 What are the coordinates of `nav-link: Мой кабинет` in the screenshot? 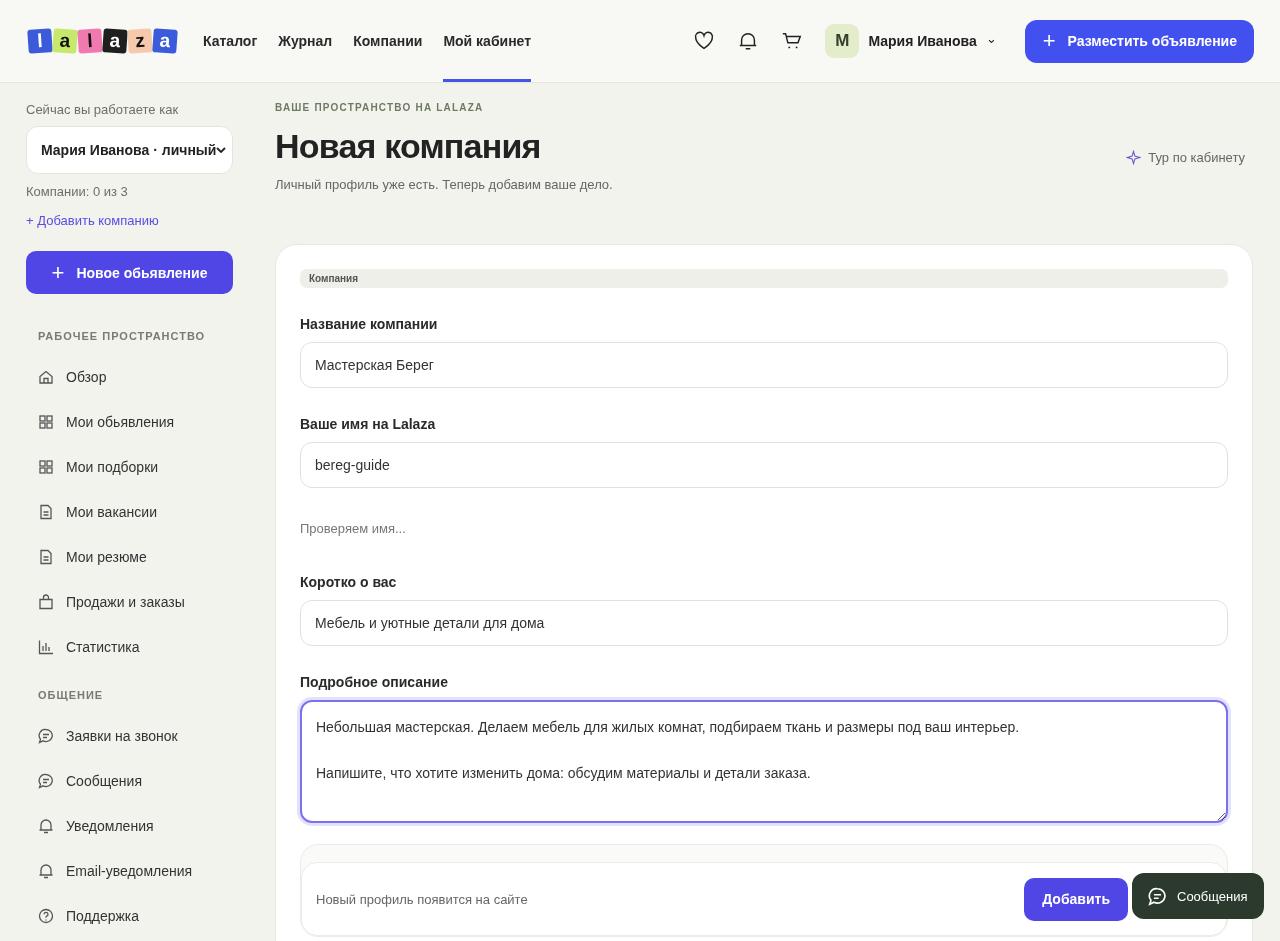 It's located at (487, 41).